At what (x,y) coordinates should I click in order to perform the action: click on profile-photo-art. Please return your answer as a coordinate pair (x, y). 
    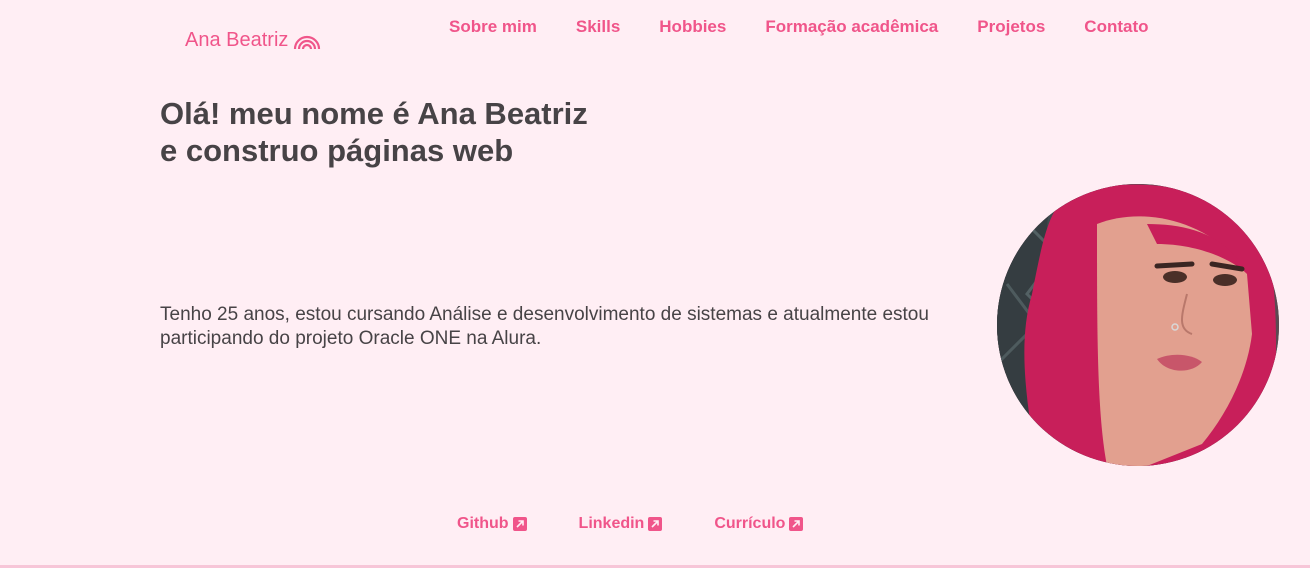
    Looking at the image, I should click on (1138, 325).